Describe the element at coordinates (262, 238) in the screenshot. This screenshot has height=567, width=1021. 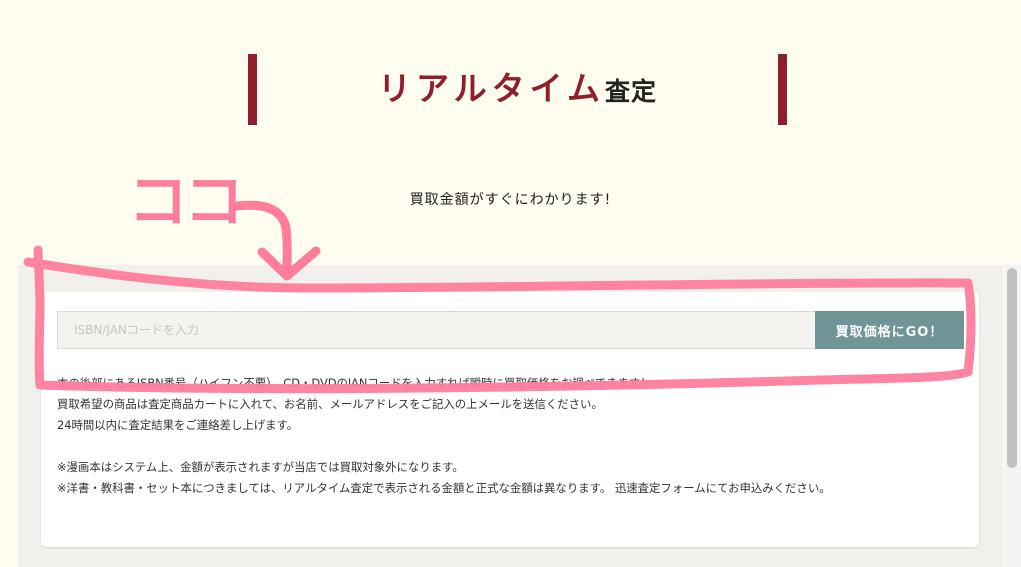
I see `arrow-shaft` at that location.